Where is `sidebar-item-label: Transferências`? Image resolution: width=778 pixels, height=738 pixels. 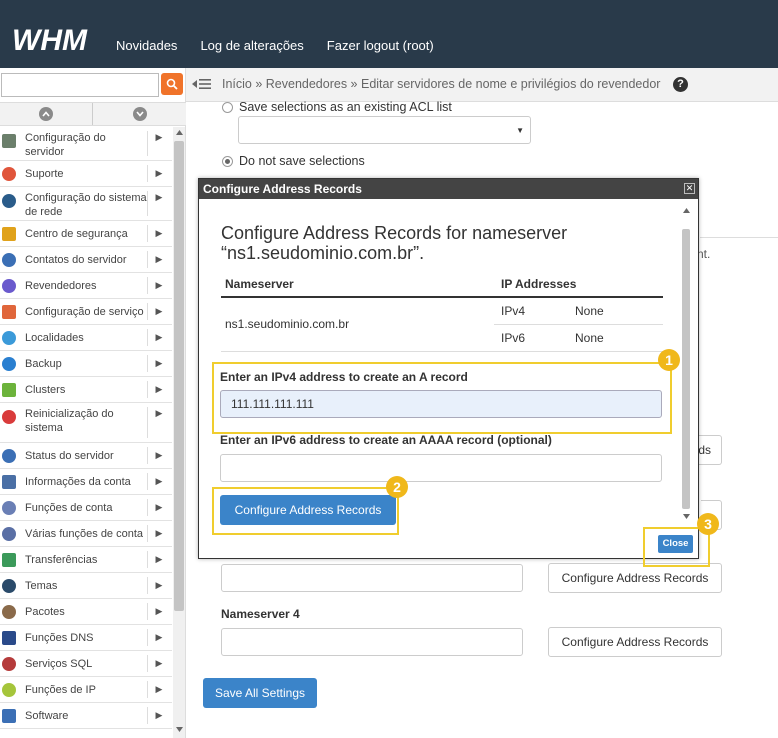 sidebar-item-label: Transferências is located at coordinates (61, 560).